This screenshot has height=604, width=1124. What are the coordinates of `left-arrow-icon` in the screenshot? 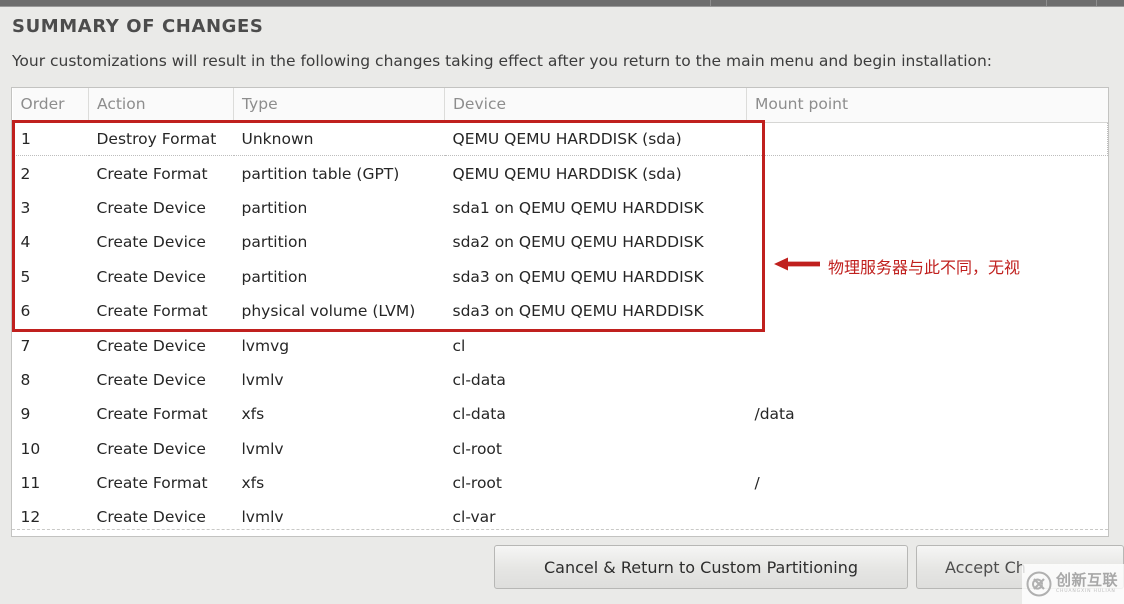 It's located at (797, 264).